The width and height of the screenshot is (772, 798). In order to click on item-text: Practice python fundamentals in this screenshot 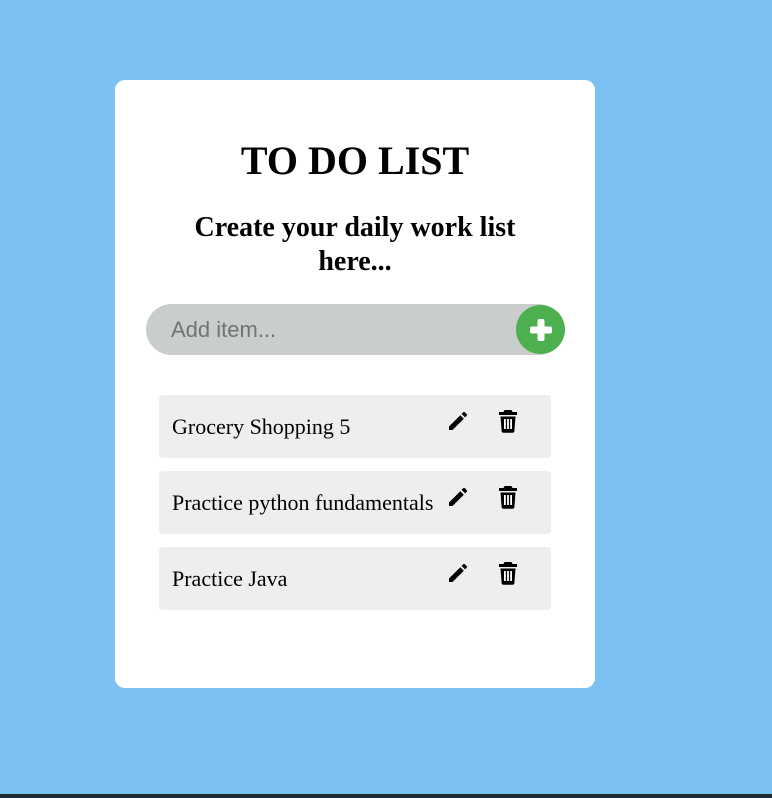, I will do `click(303, 502)`.